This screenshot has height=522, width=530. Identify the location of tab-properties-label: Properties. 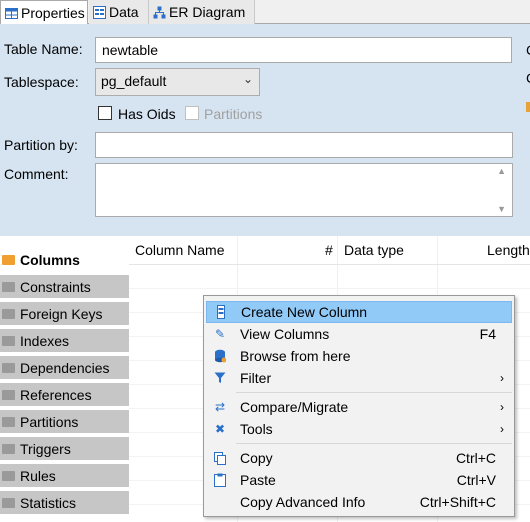
(53, 13).